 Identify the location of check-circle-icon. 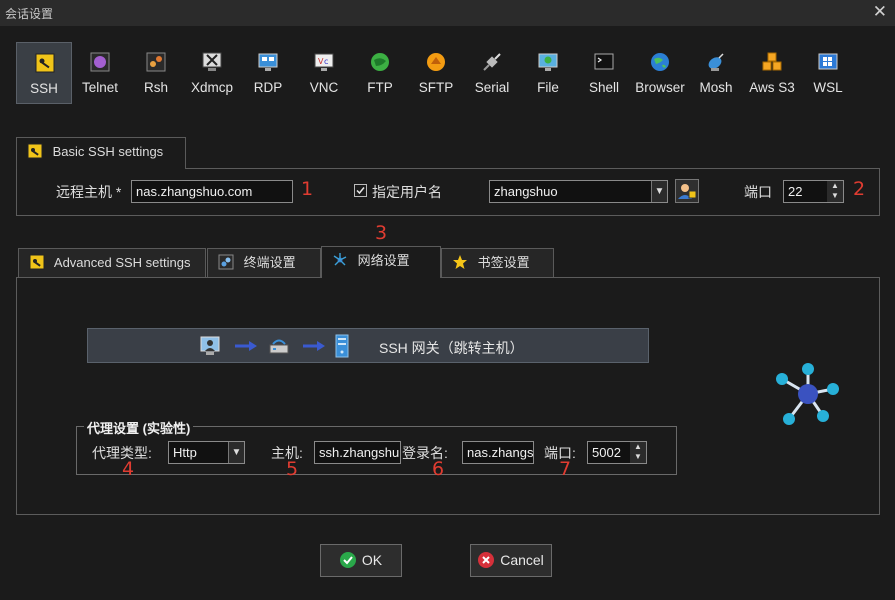
(347, 560).